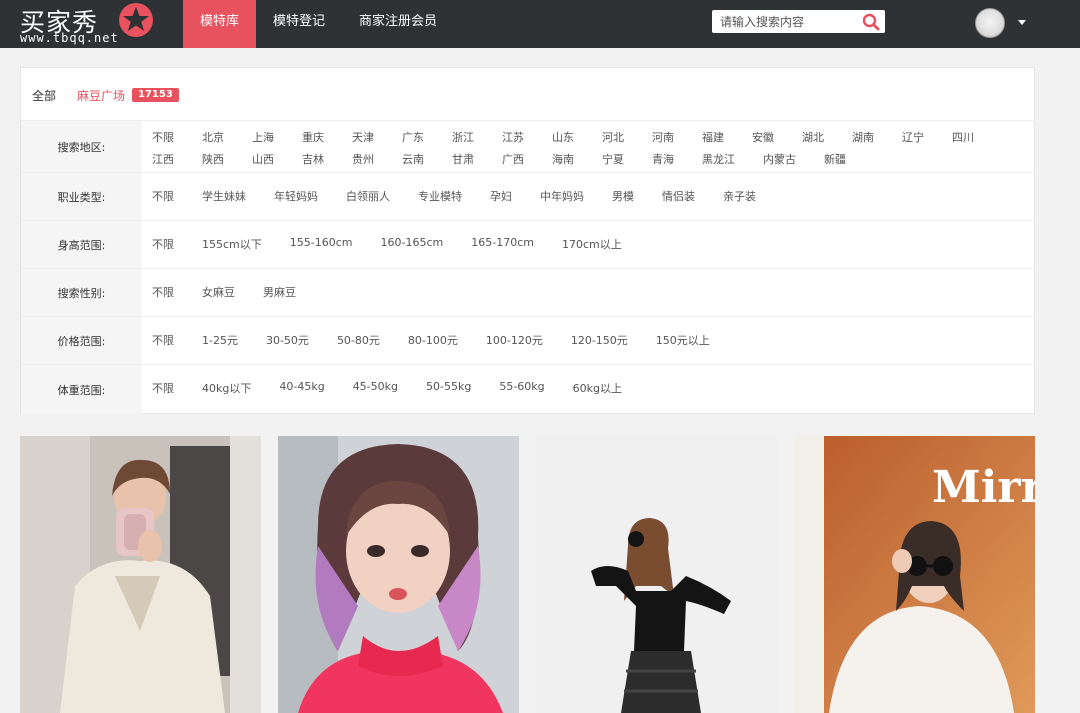 The image size is (1080, 713). What do you see at coordinates (583, 292) in the screenshot?
I see `filter-options: 不限 女麻豆 男麻豆` at bounding box center [583, 292].